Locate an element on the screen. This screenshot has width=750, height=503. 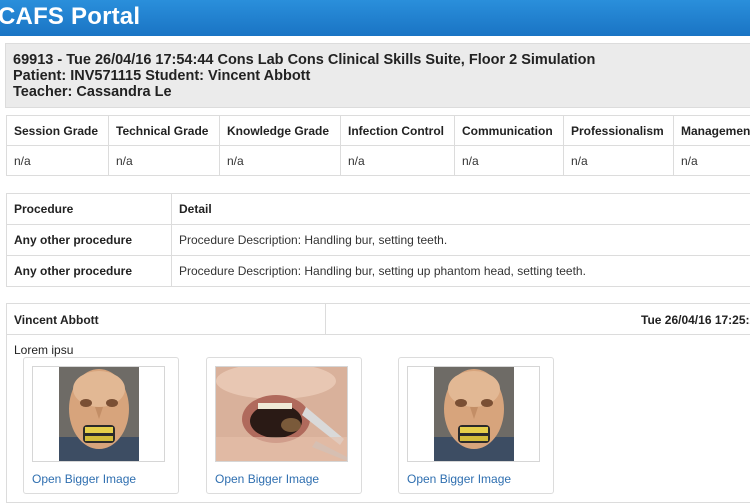
grade-value-infection: n/a is located at coordinates (398, 161).